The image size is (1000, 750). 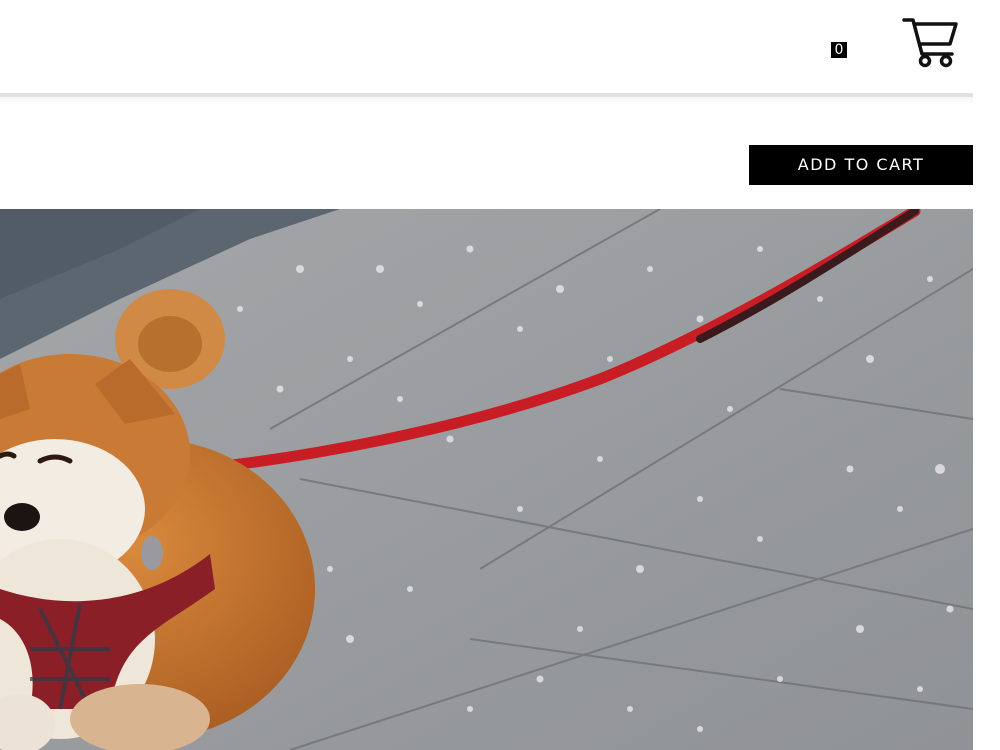 What do you see at coordinates (986, 375) in the screenshot?
I see `page-right-margin` at bounding box center [986, 375].